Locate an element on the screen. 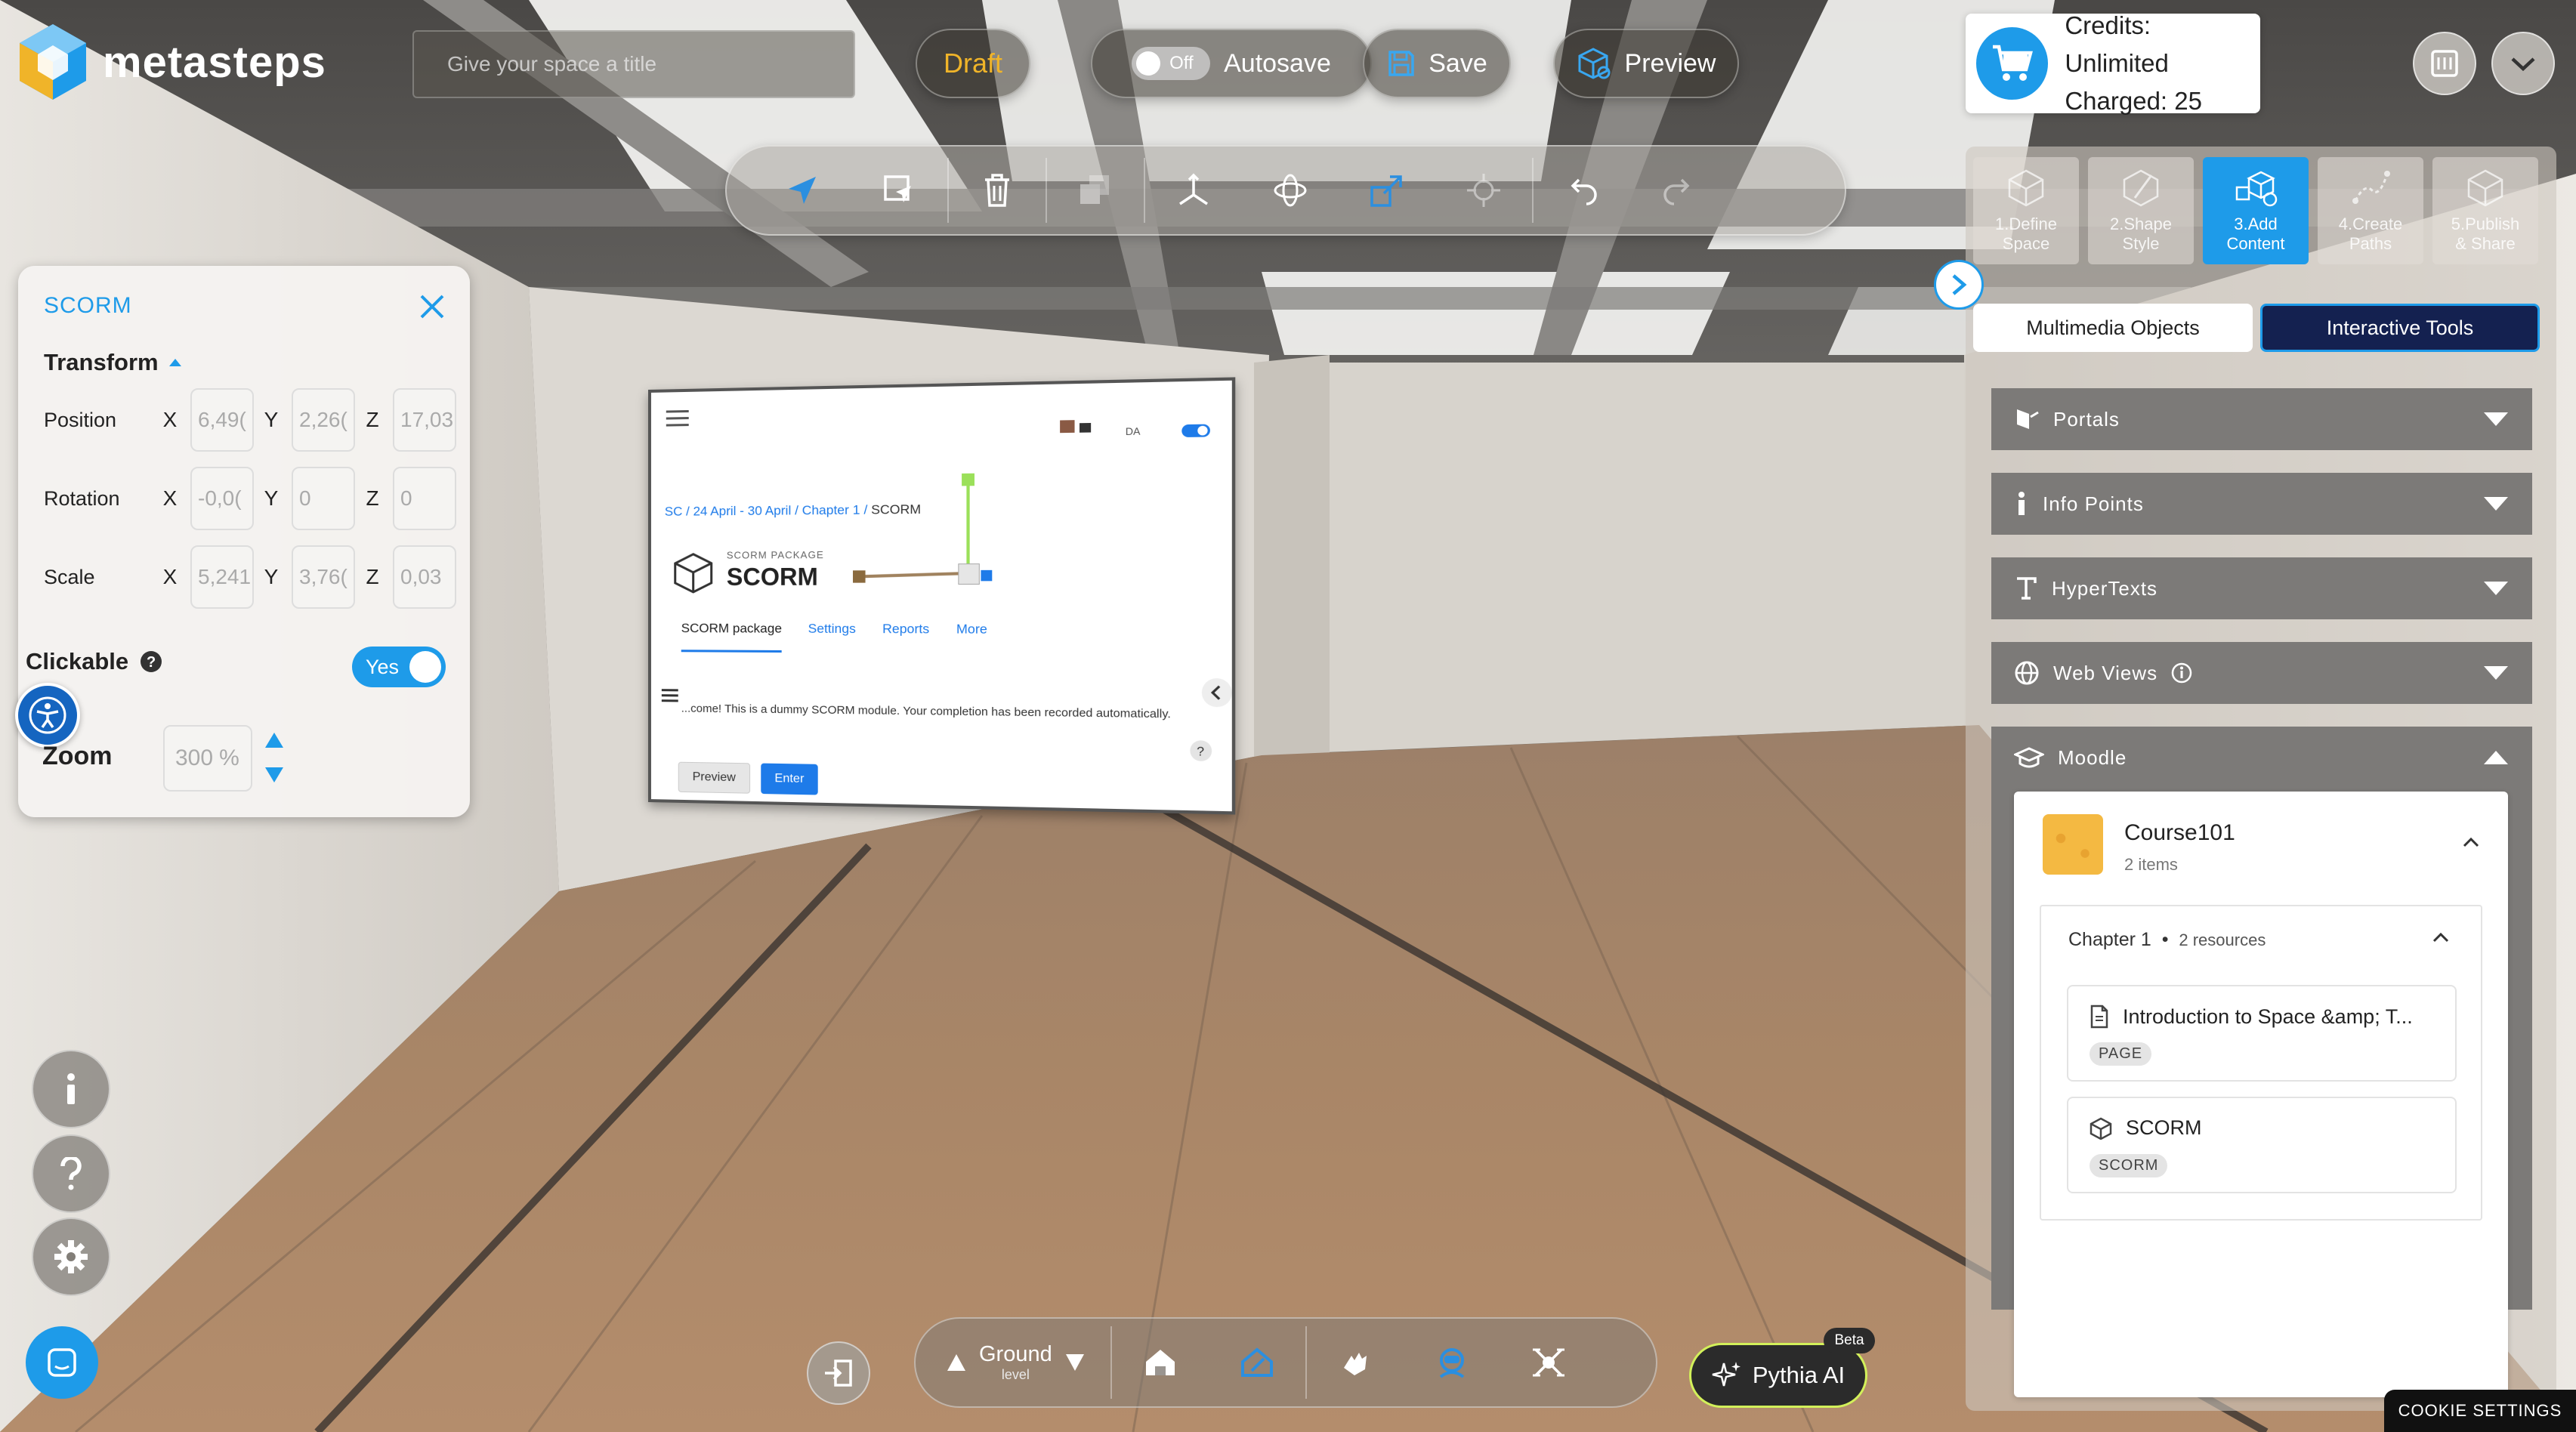 The image size is (2576, 1432). position-z-input: 17,03 is located at coordinates (424, 420).